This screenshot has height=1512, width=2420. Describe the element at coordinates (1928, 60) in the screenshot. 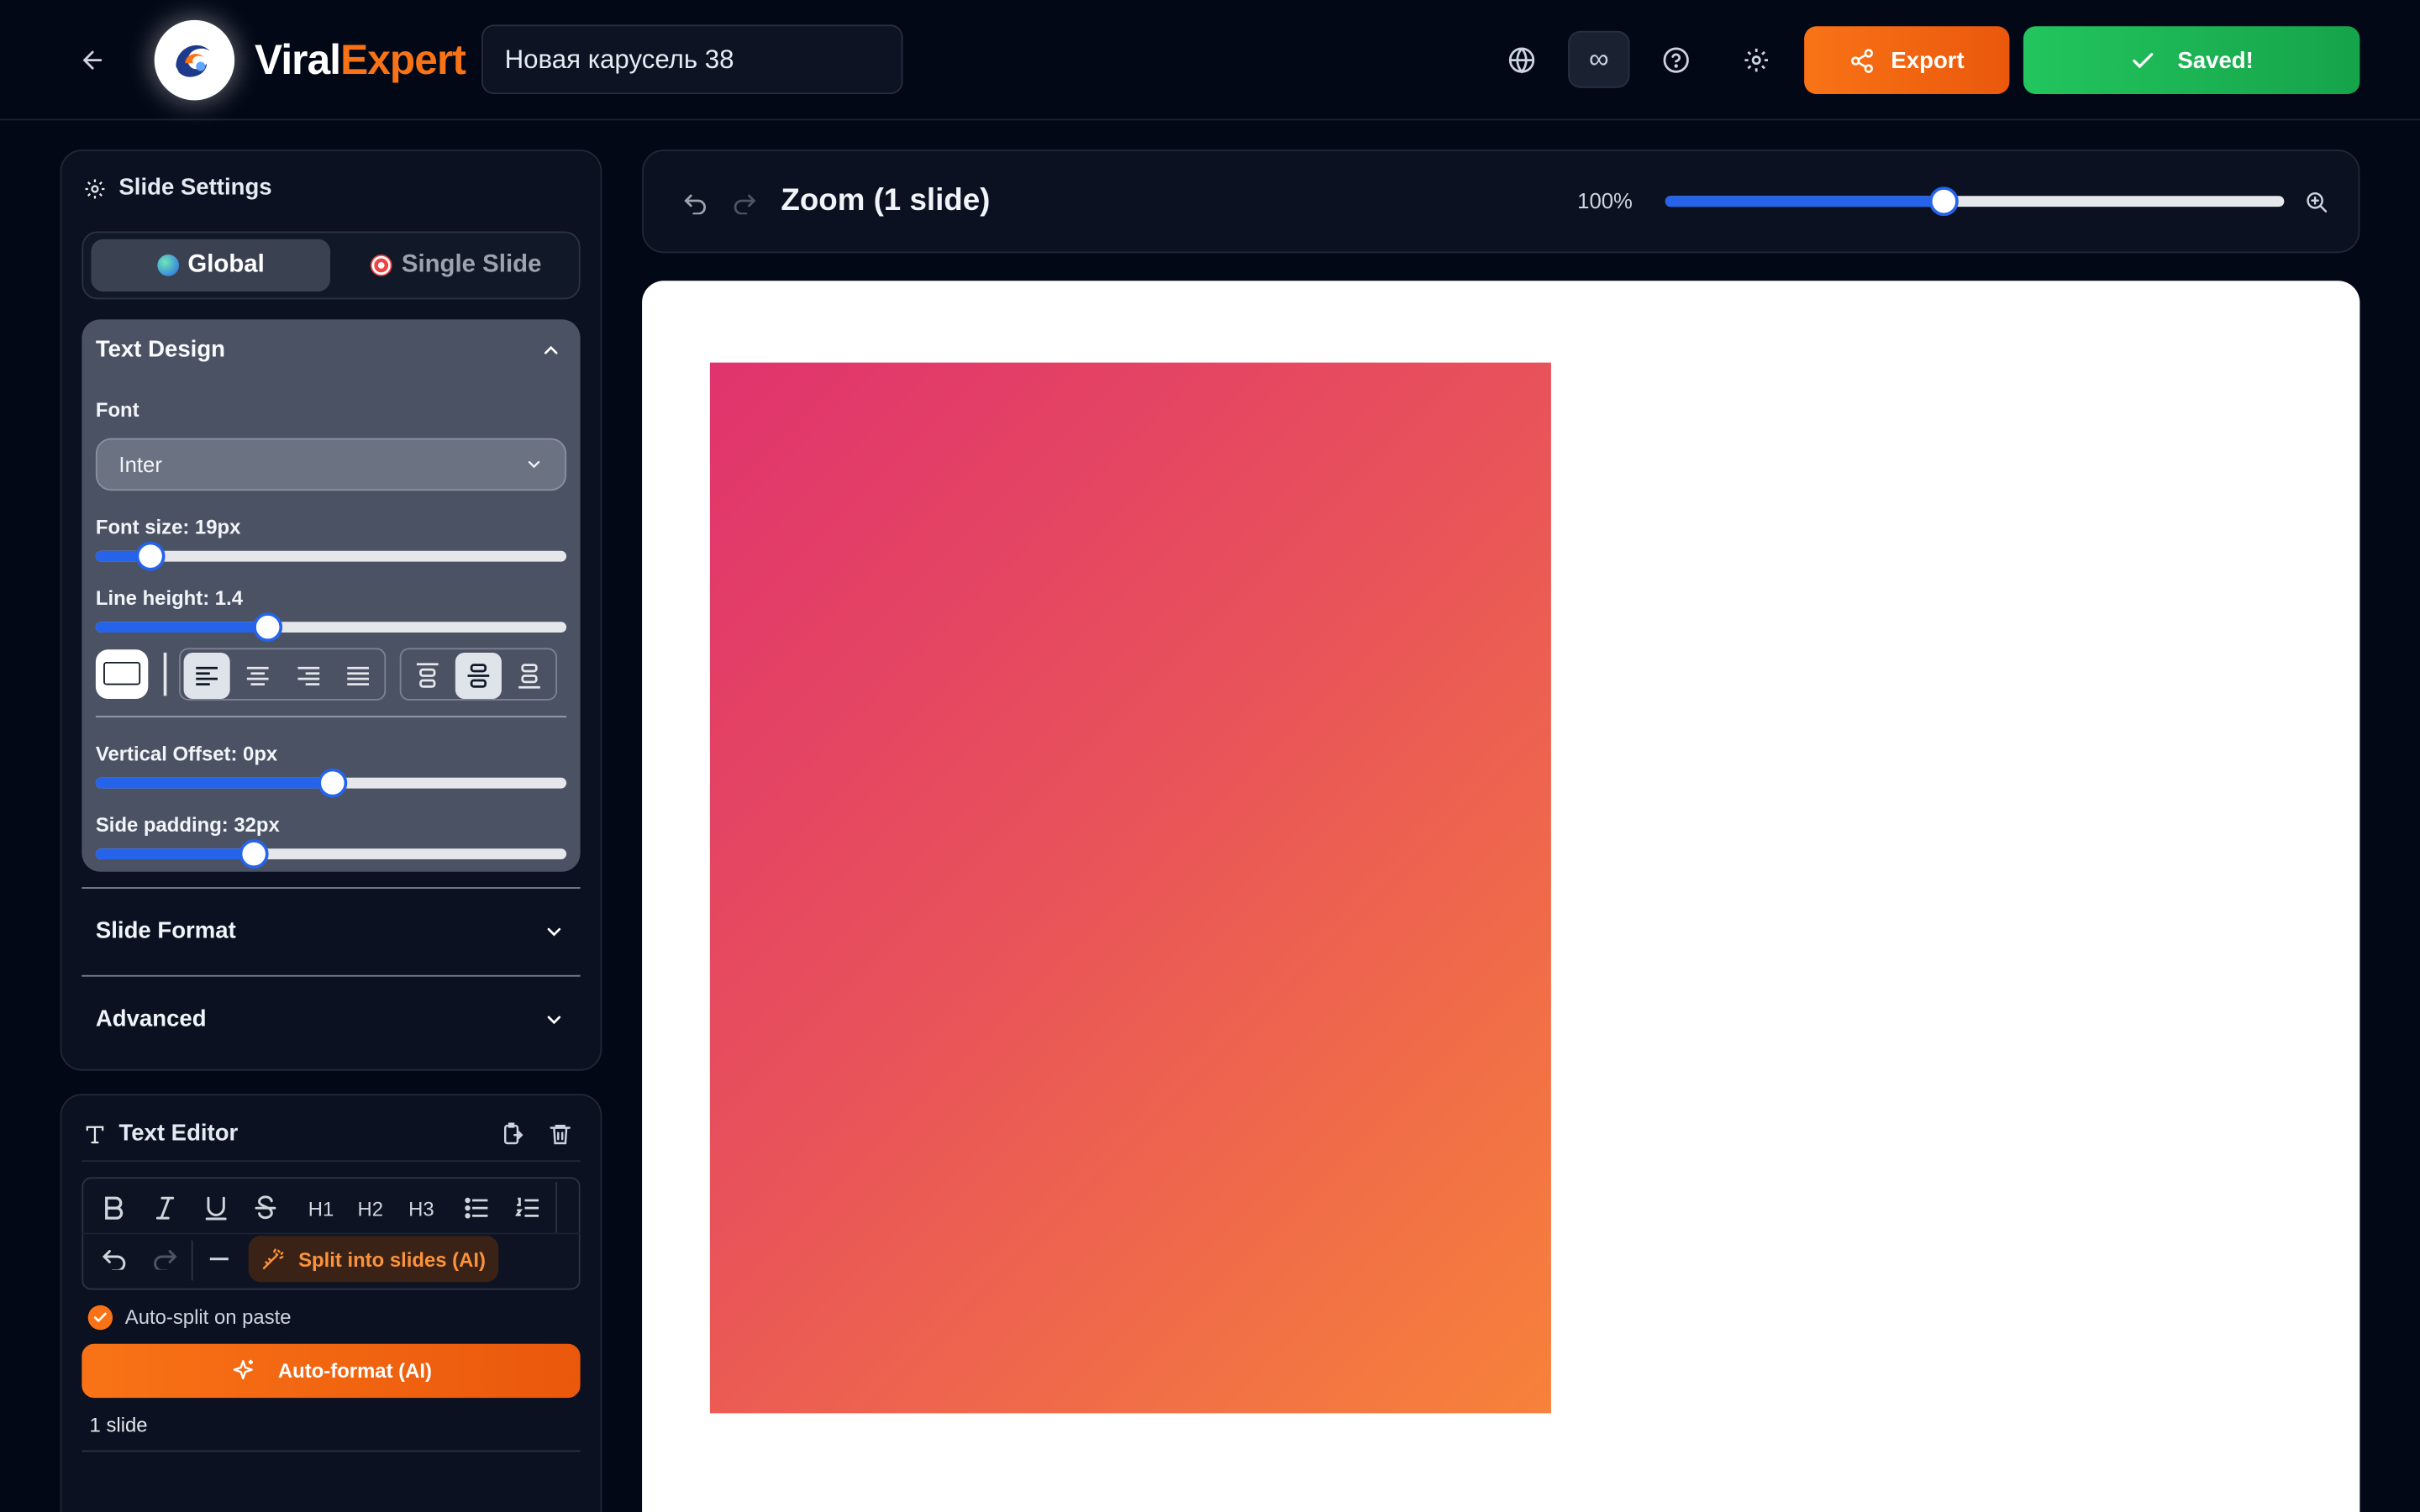

I see `export-label: Export` at that location.